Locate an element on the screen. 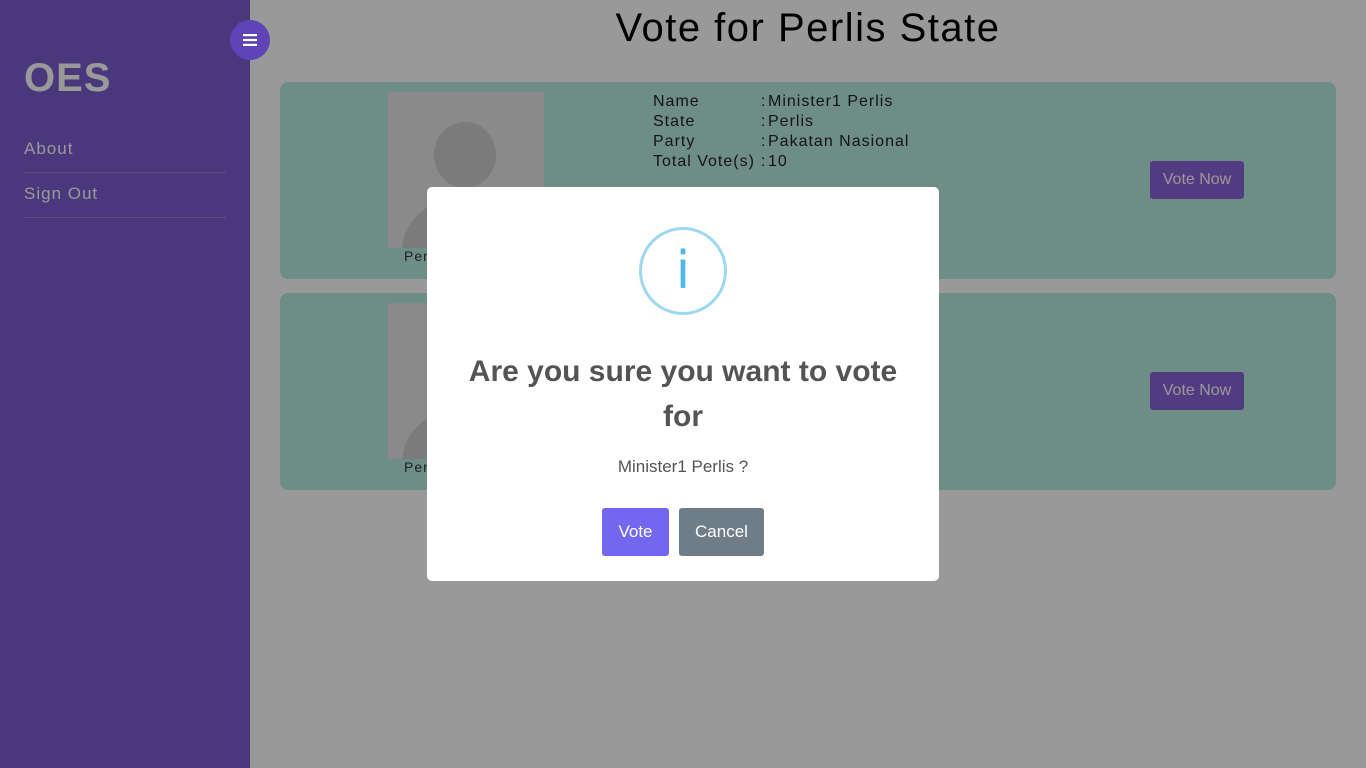  dialog-actions: Vote Cancel is located at coordinates (683, 532).